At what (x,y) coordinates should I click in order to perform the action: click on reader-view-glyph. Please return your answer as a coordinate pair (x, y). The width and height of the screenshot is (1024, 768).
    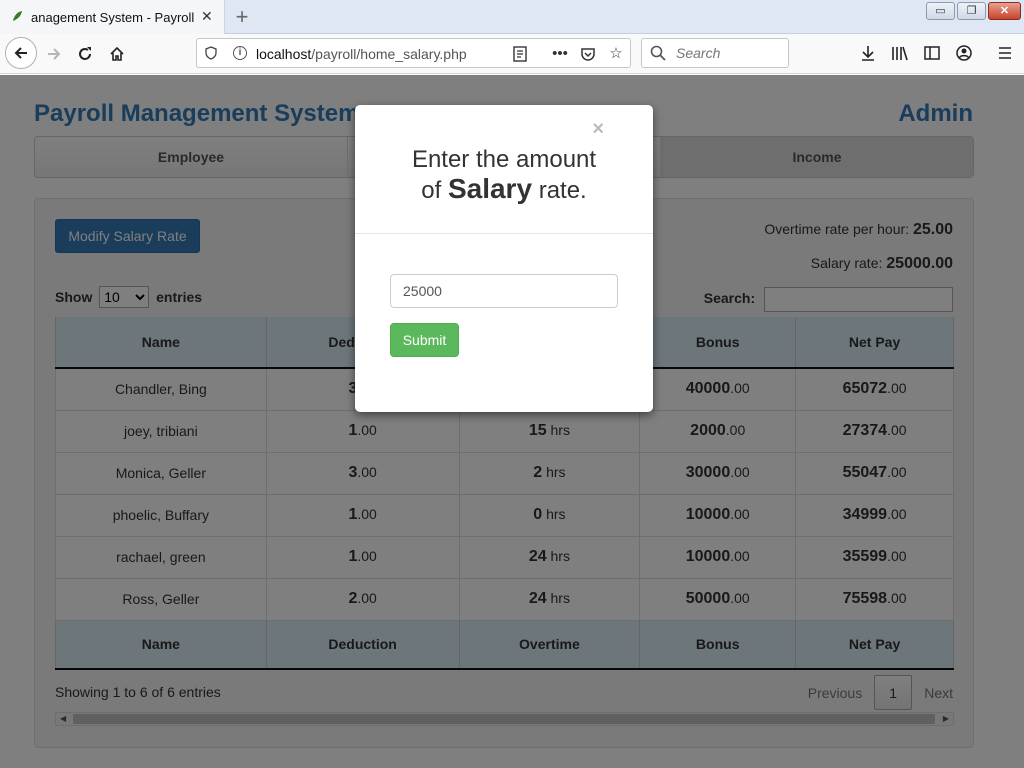
    Looking at the image, I should click on (520, 54).